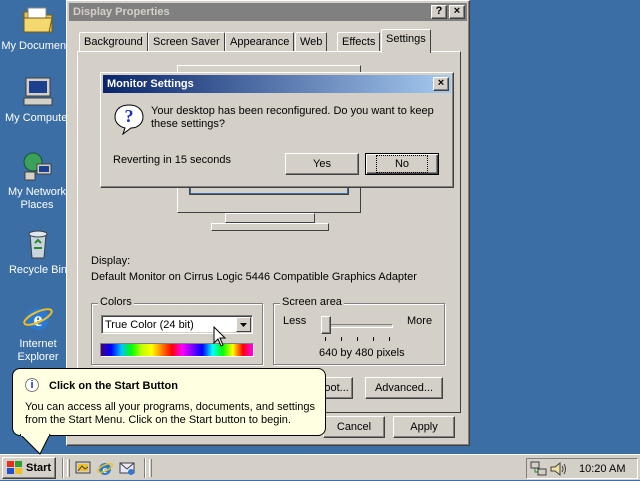  I want to click on tab-screen-saver: Screen Saver, so click(186, 42).